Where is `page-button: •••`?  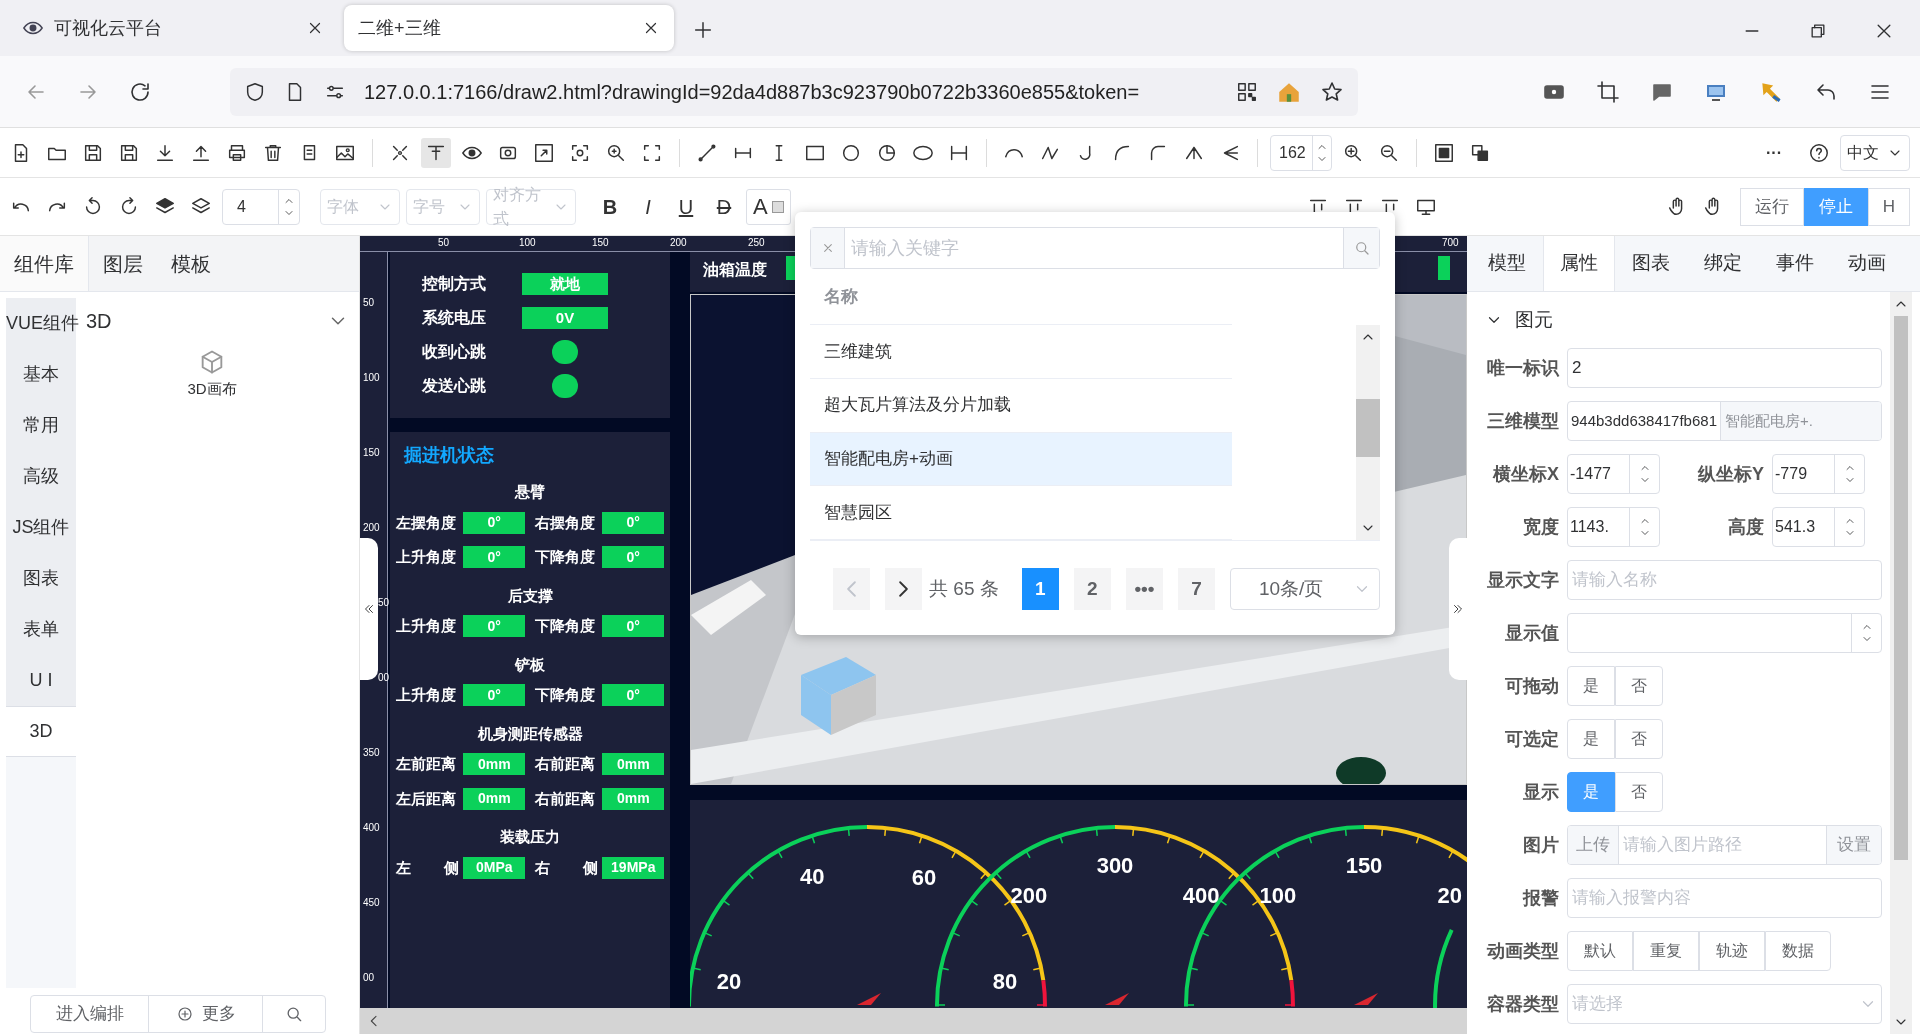 page-button: ••• is located at coordinates (1144, 589).